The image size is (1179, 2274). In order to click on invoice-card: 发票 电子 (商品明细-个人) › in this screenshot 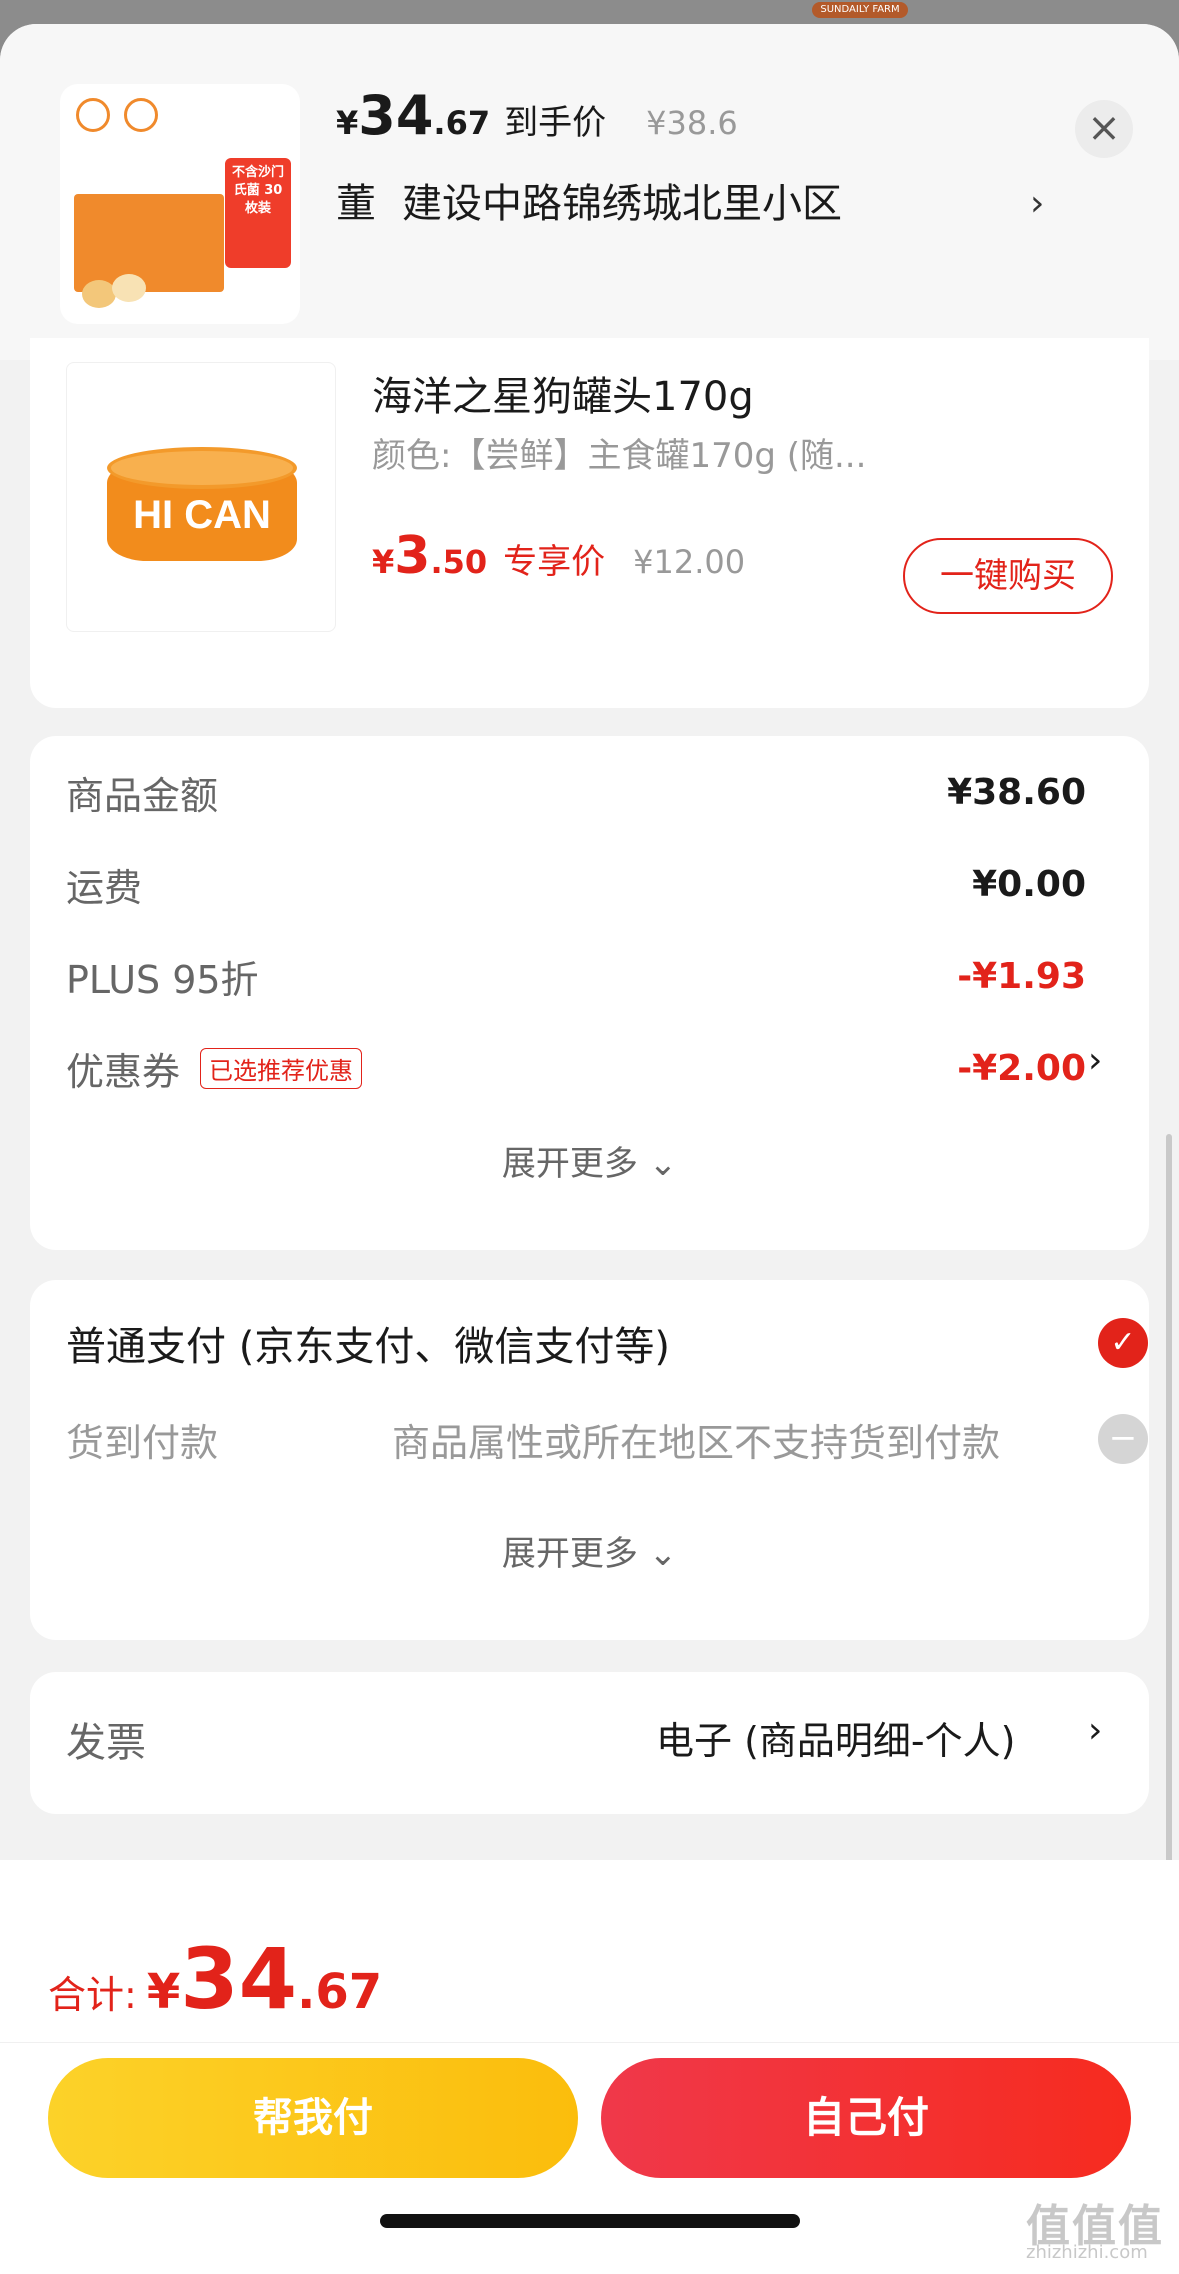, I will do `click(589, 1743)`.